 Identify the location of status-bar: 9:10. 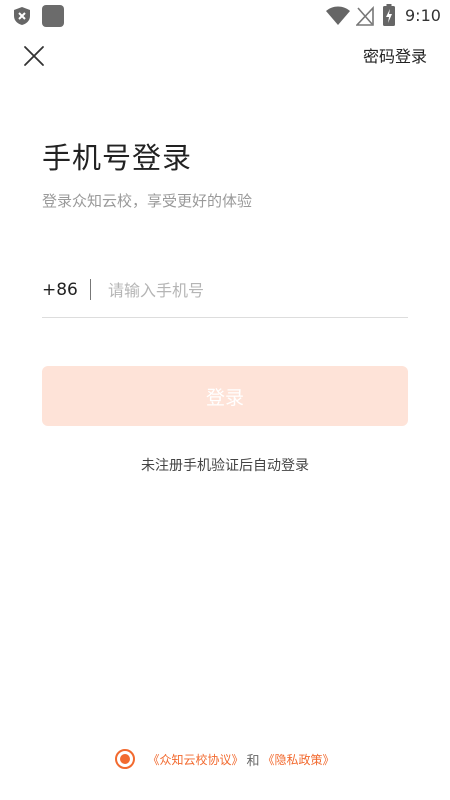
(225, 16).